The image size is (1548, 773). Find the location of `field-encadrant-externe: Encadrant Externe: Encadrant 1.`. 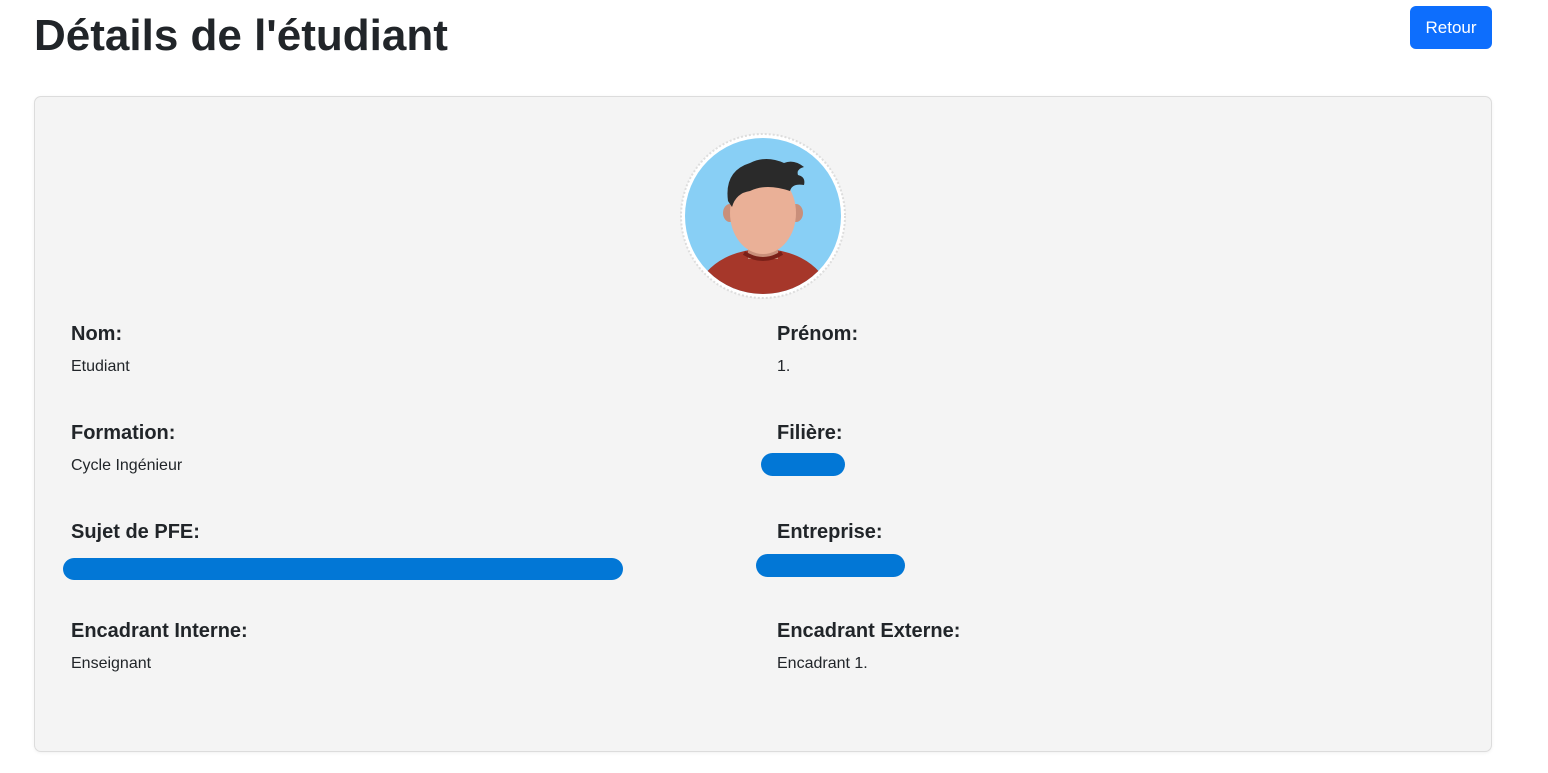

field-encadrant-externe: Encadrant Externe: Encadrant 1. is located at coordinates (868, 646).